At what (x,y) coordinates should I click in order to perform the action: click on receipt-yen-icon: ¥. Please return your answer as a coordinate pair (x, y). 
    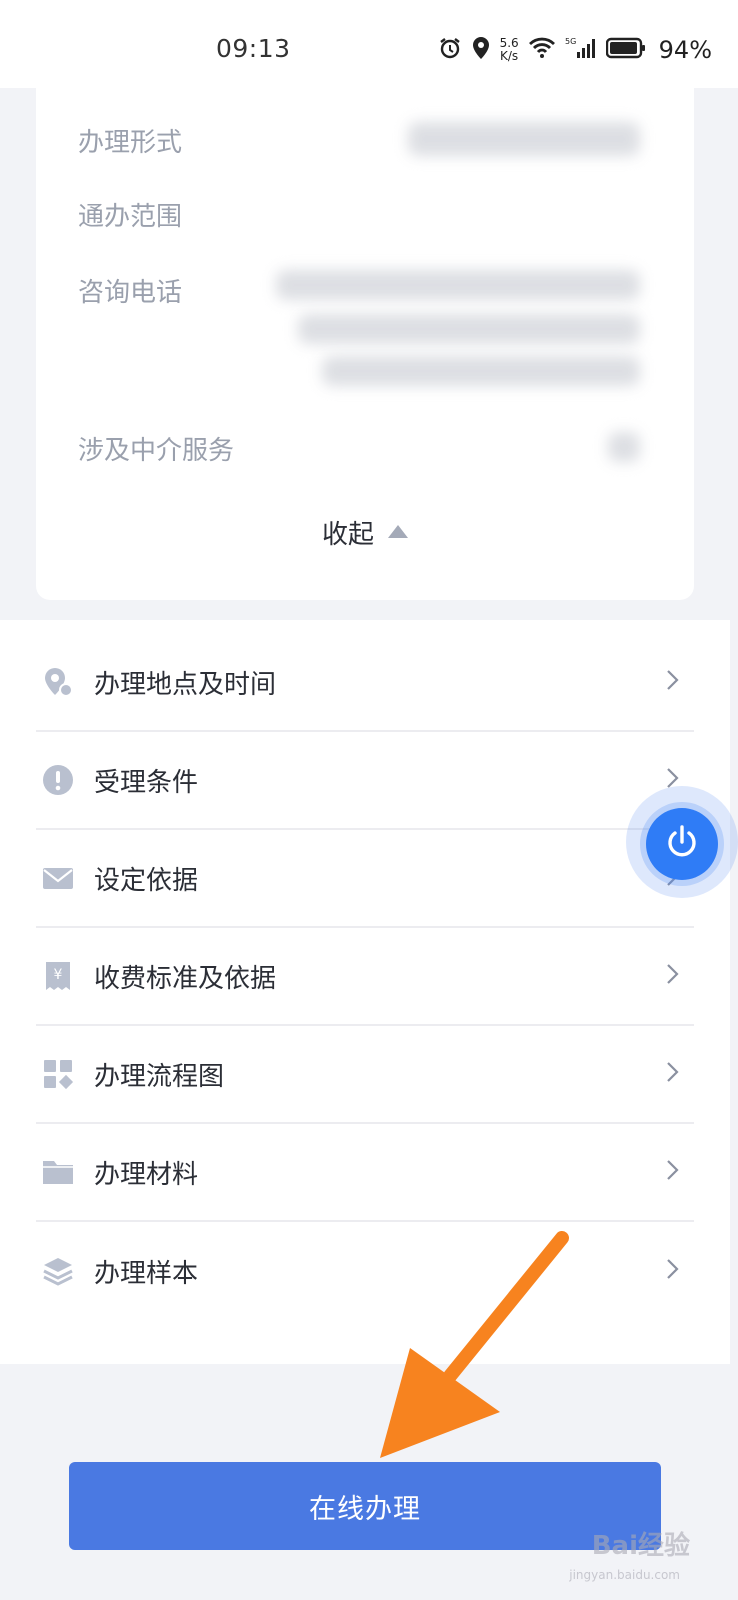
    Looking at the image, I should click on (58, 976).